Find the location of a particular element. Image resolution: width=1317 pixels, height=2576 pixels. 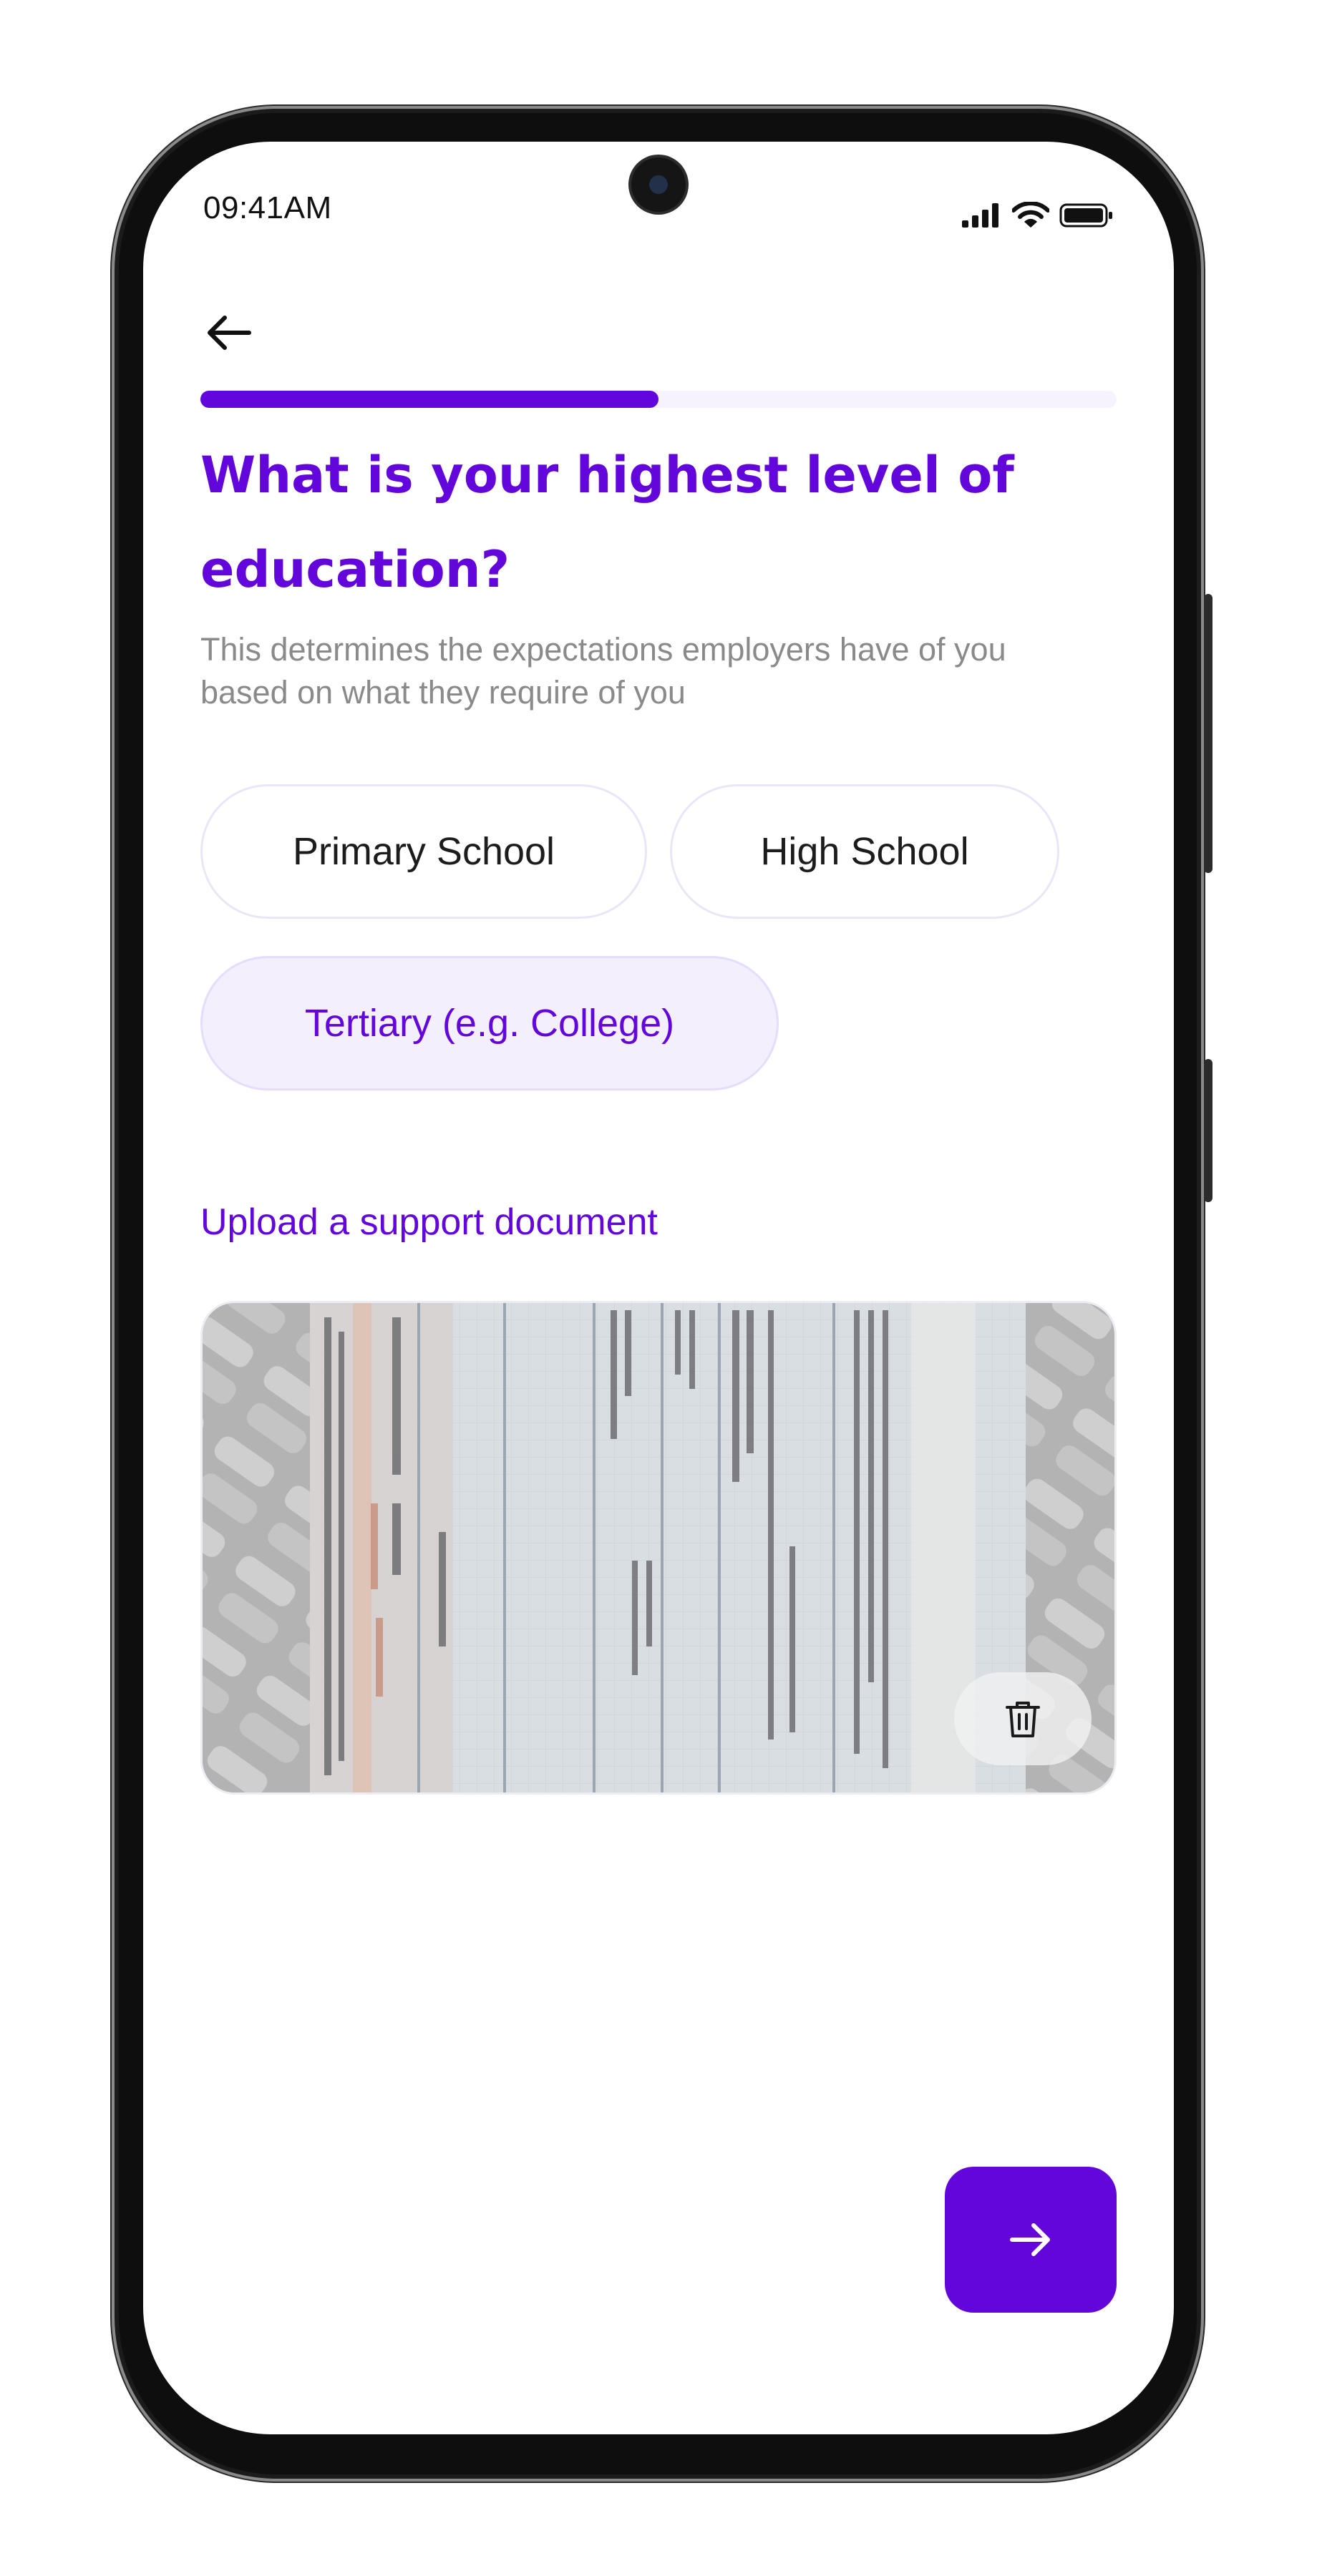

option-label: Primary School is located at coordinates (423, 851).